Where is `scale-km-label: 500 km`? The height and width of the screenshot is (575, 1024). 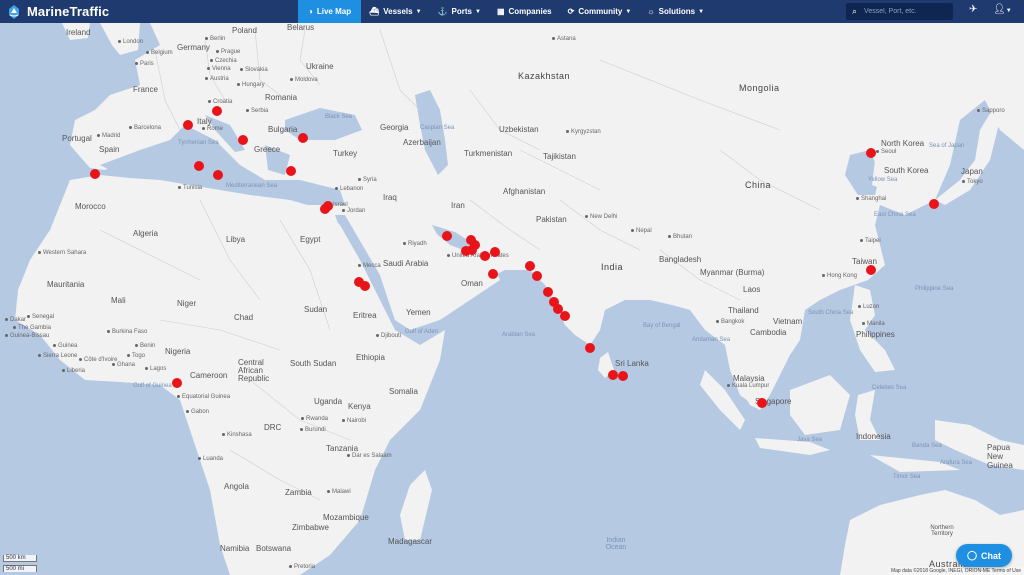
scale-km-label: 500 km is located at coordinates (16, 558).